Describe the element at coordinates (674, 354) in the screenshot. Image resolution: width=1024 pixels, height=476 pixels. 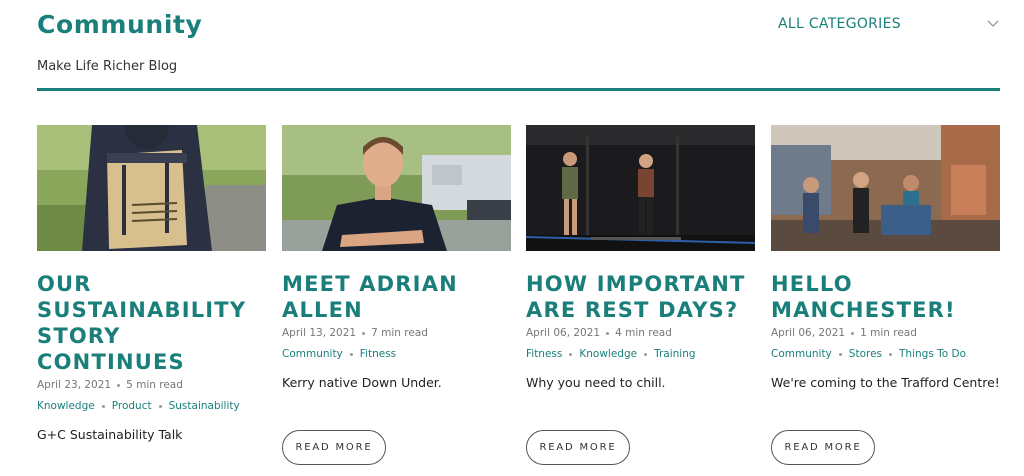
I see `tag-link: Training` at that location.